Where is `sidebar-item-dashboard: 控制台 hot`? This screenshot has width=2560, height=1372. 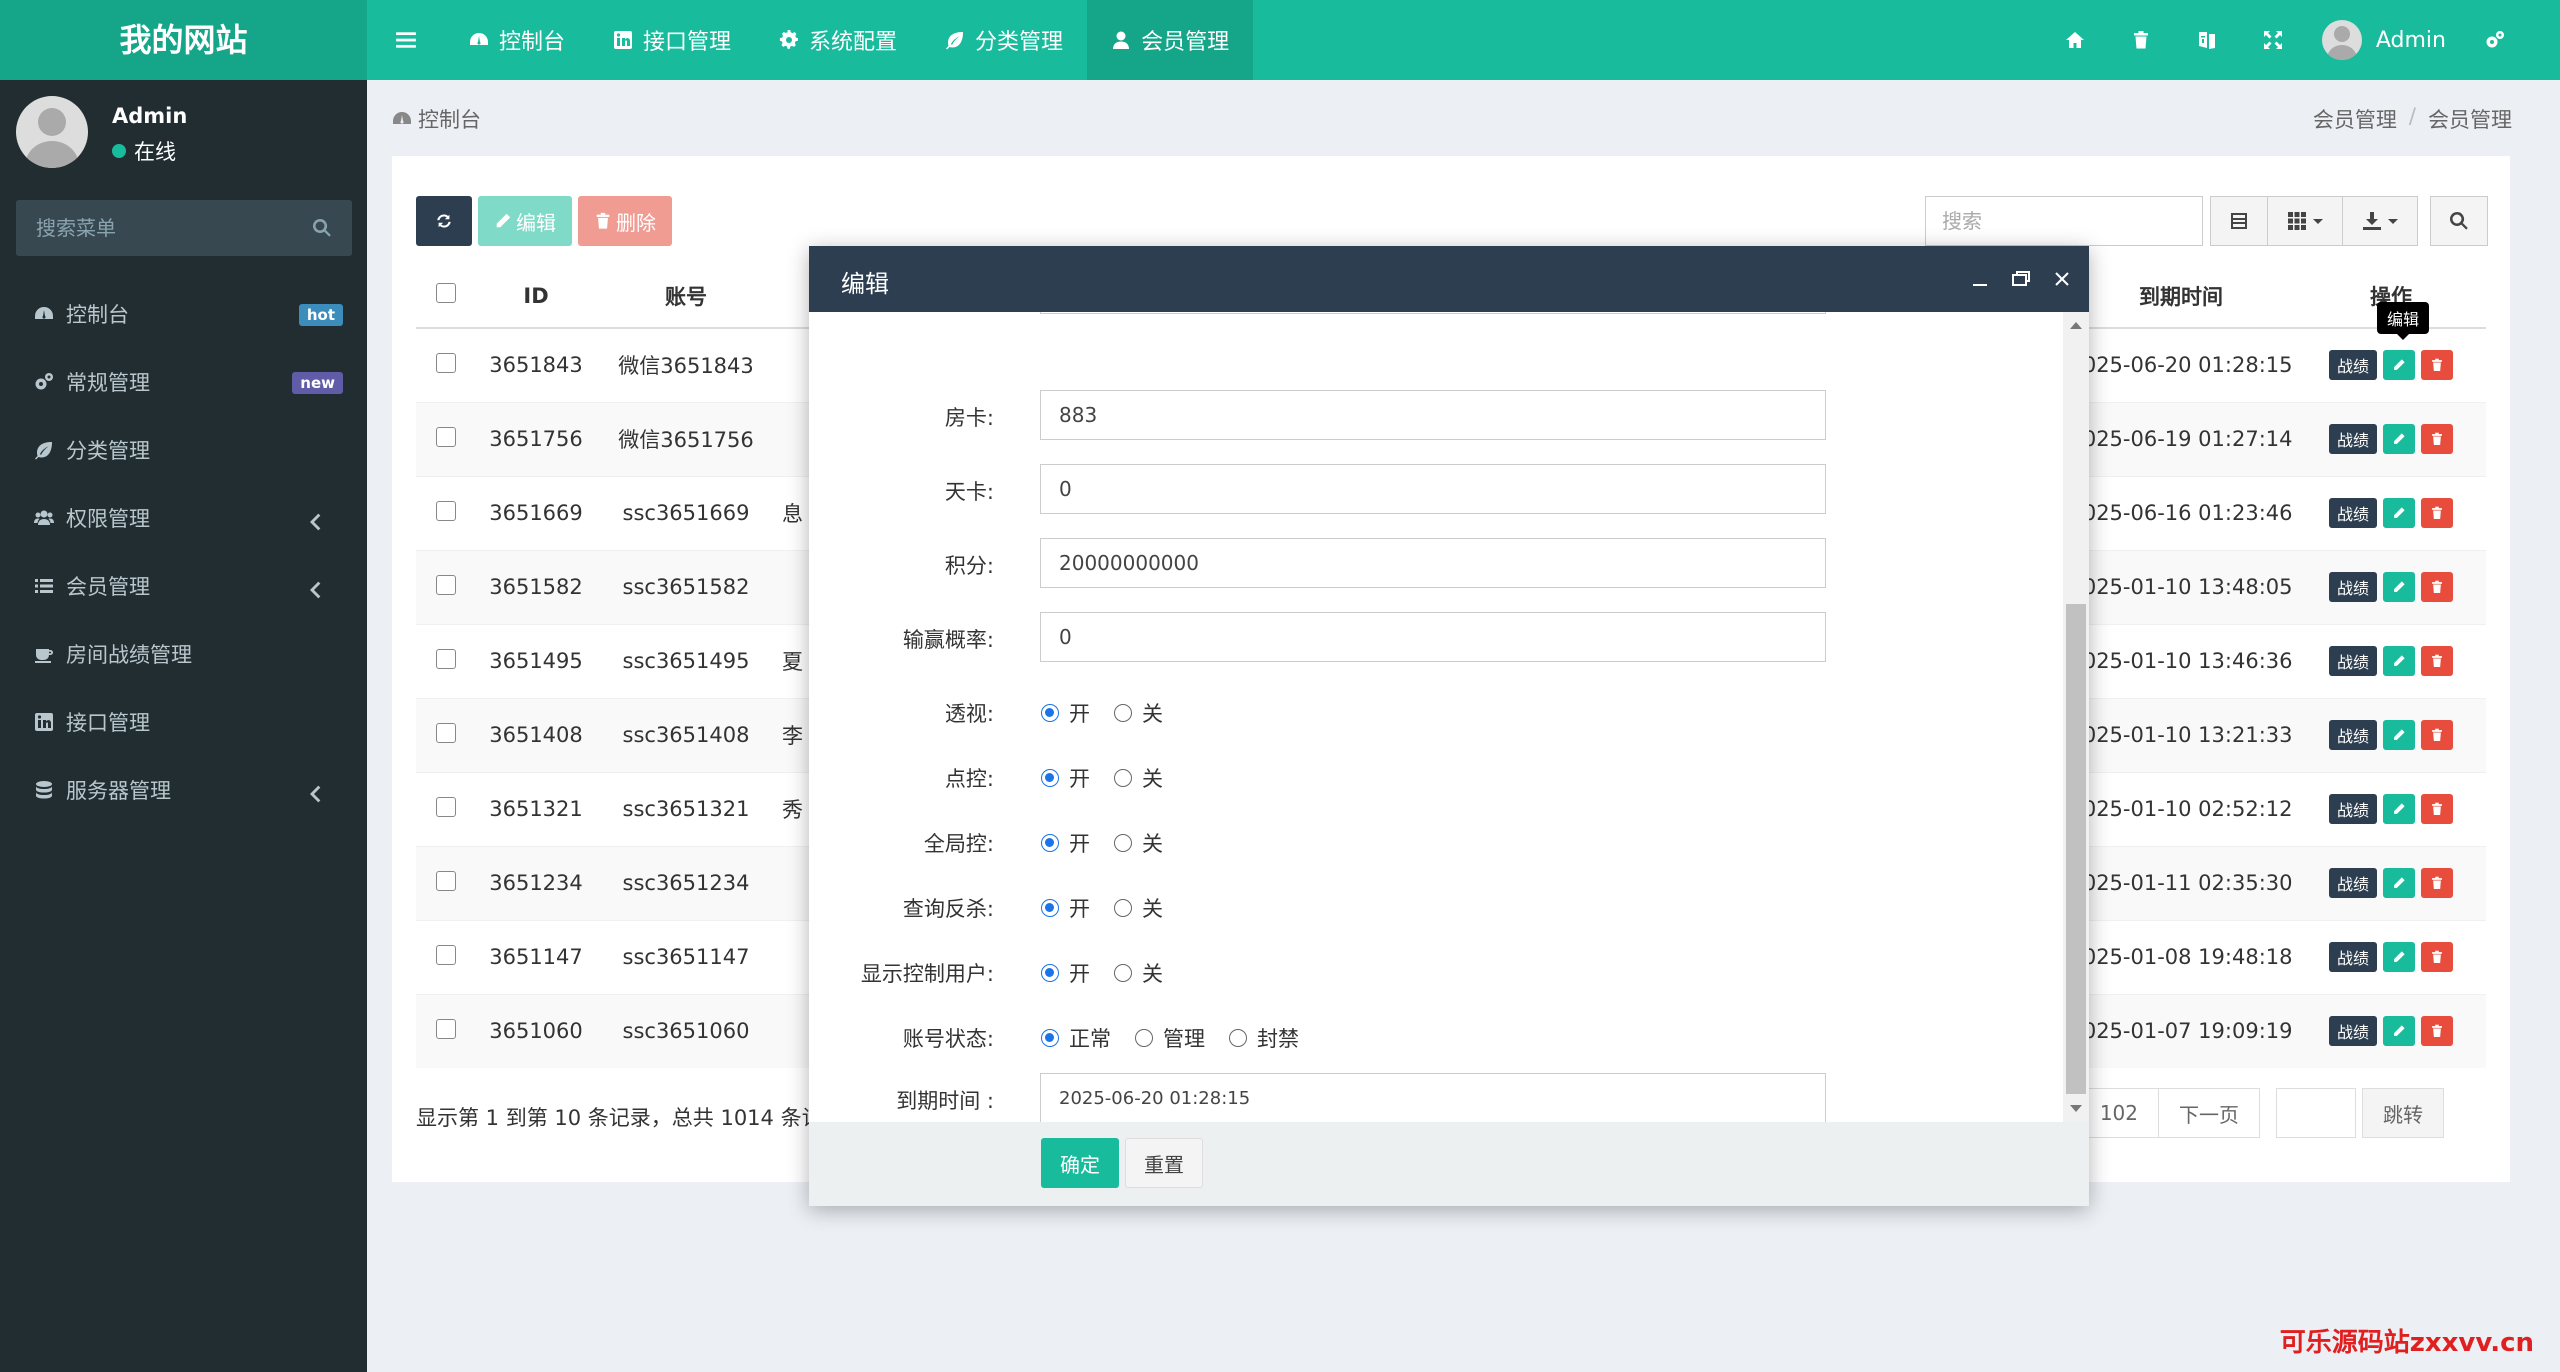
sidebar-item-dashboard: 控制台 hot is located at coordinates (183, 314).